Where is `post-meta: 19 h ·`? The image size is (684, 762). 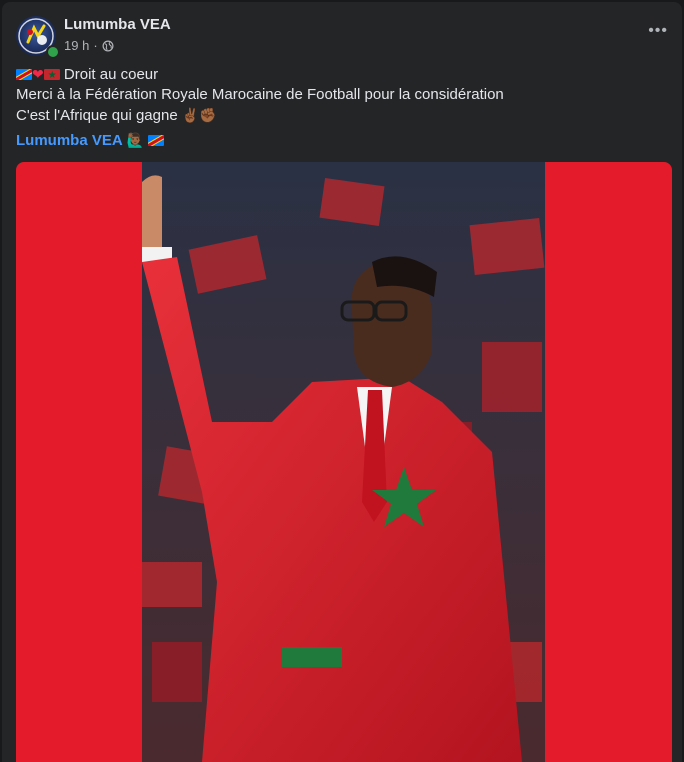 post-meta: 19 h · is located at coordinates (89, 45).